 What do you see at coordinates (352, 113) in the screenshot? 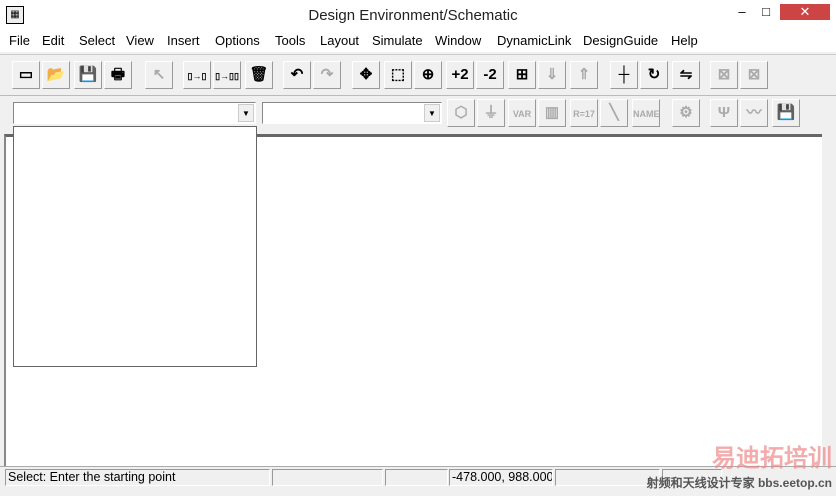
I see `component-combo: ▼` at bounding box center [352, 113].